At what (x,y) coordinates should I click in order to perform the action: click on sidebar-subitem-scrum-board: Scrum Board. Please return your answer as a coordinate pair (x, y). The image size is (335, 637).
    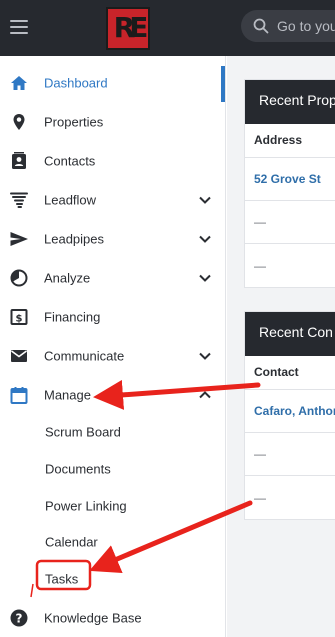
    Looking at the image, I should click on (111, 431).